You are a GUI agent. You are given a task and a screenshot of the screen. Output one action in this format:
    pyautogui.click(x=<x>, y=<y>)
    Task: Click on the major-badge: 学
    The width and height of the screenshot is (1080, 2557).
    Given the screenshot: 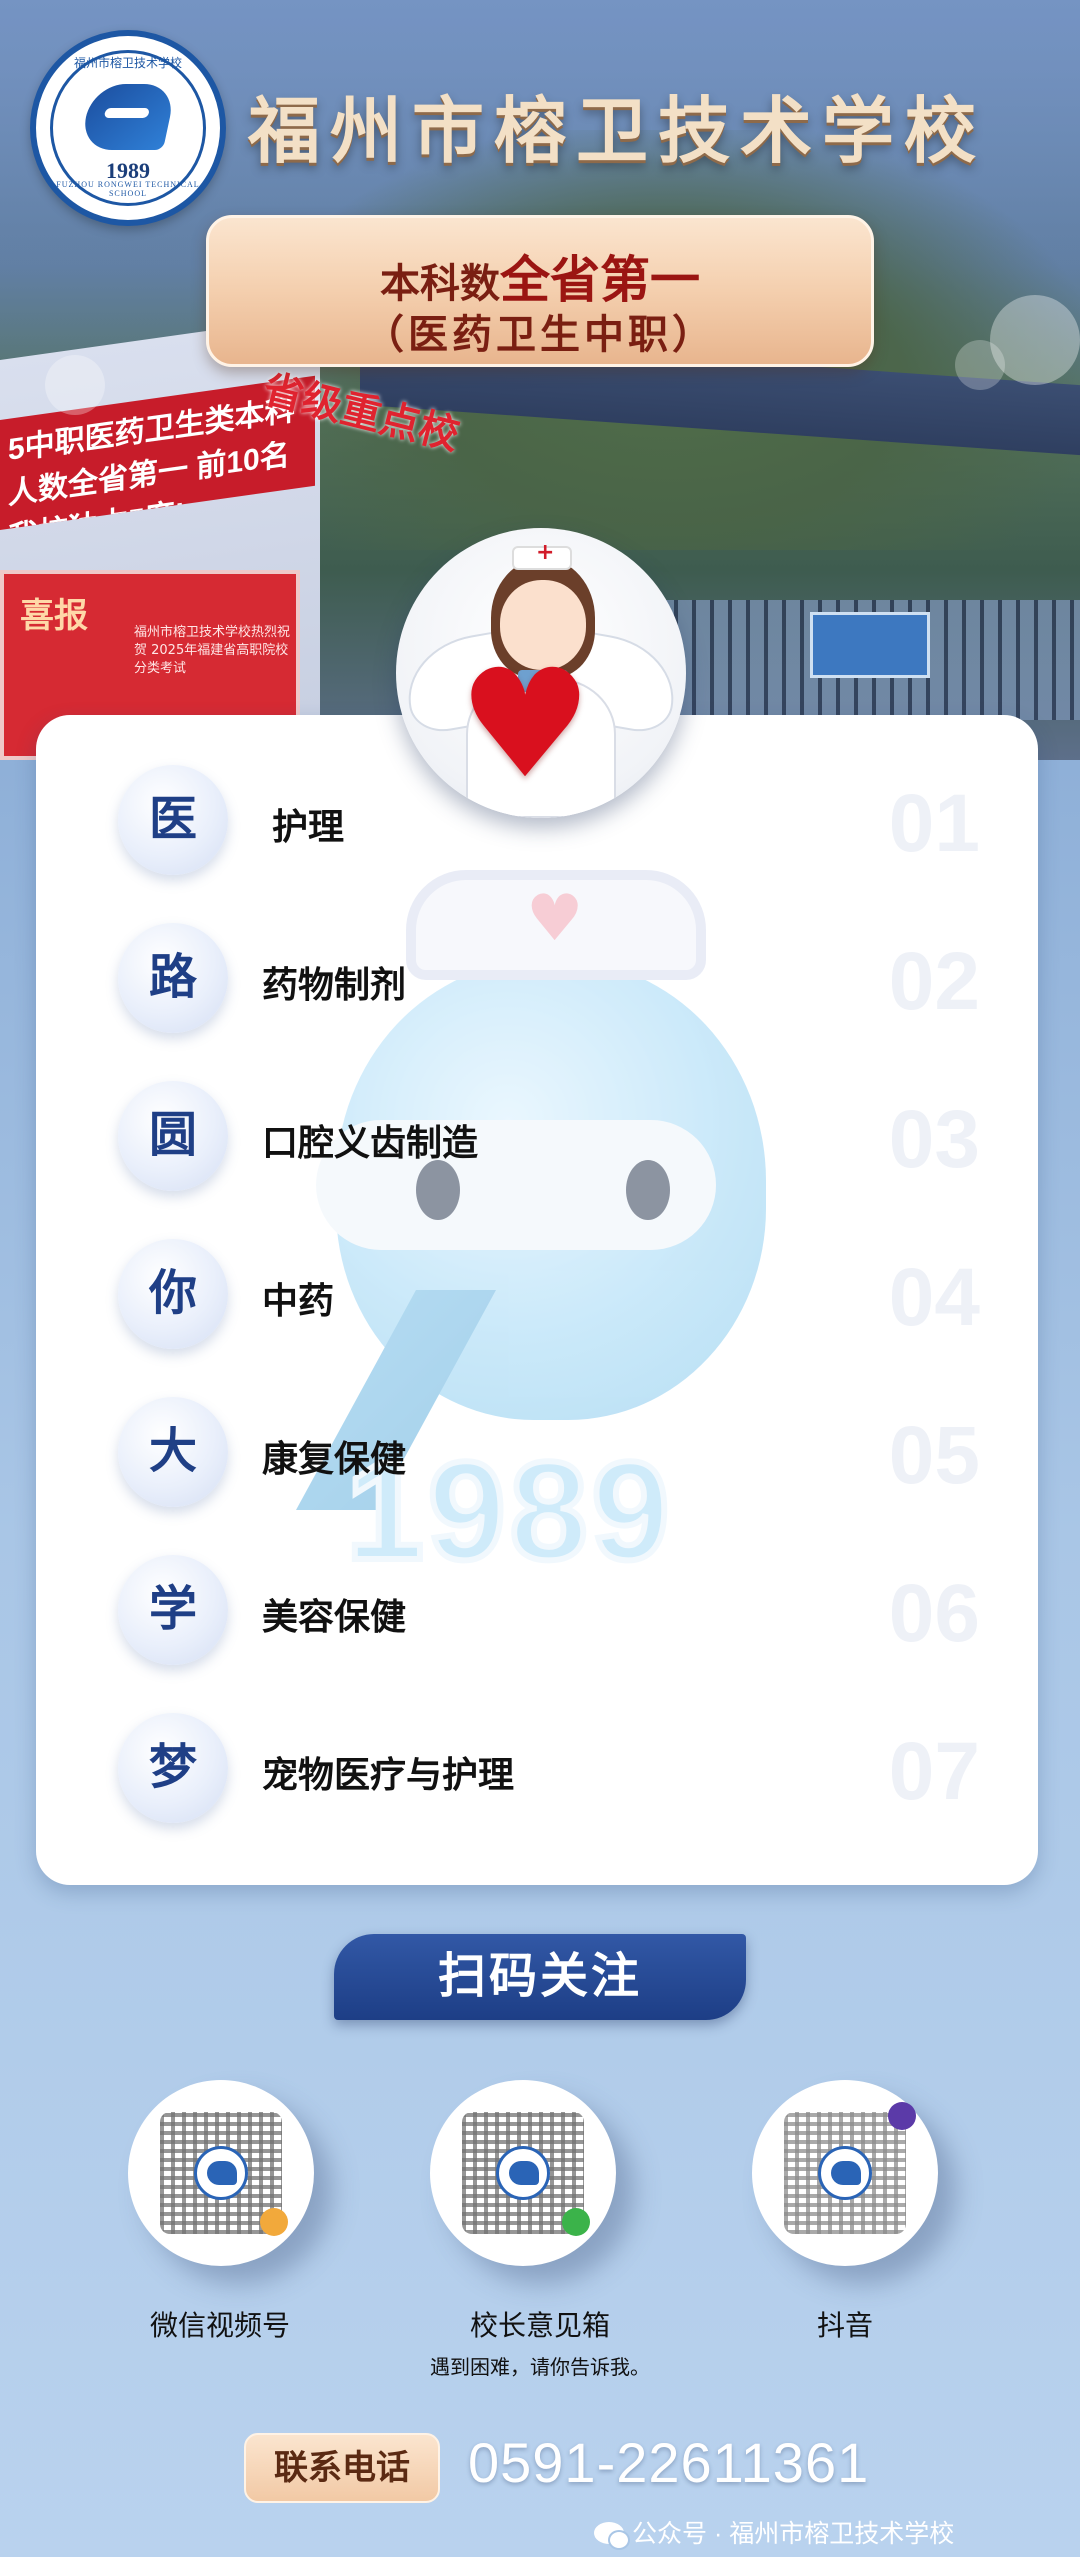 What is the action you would take?
    pyautogui.click(x=173, y=1610)
    